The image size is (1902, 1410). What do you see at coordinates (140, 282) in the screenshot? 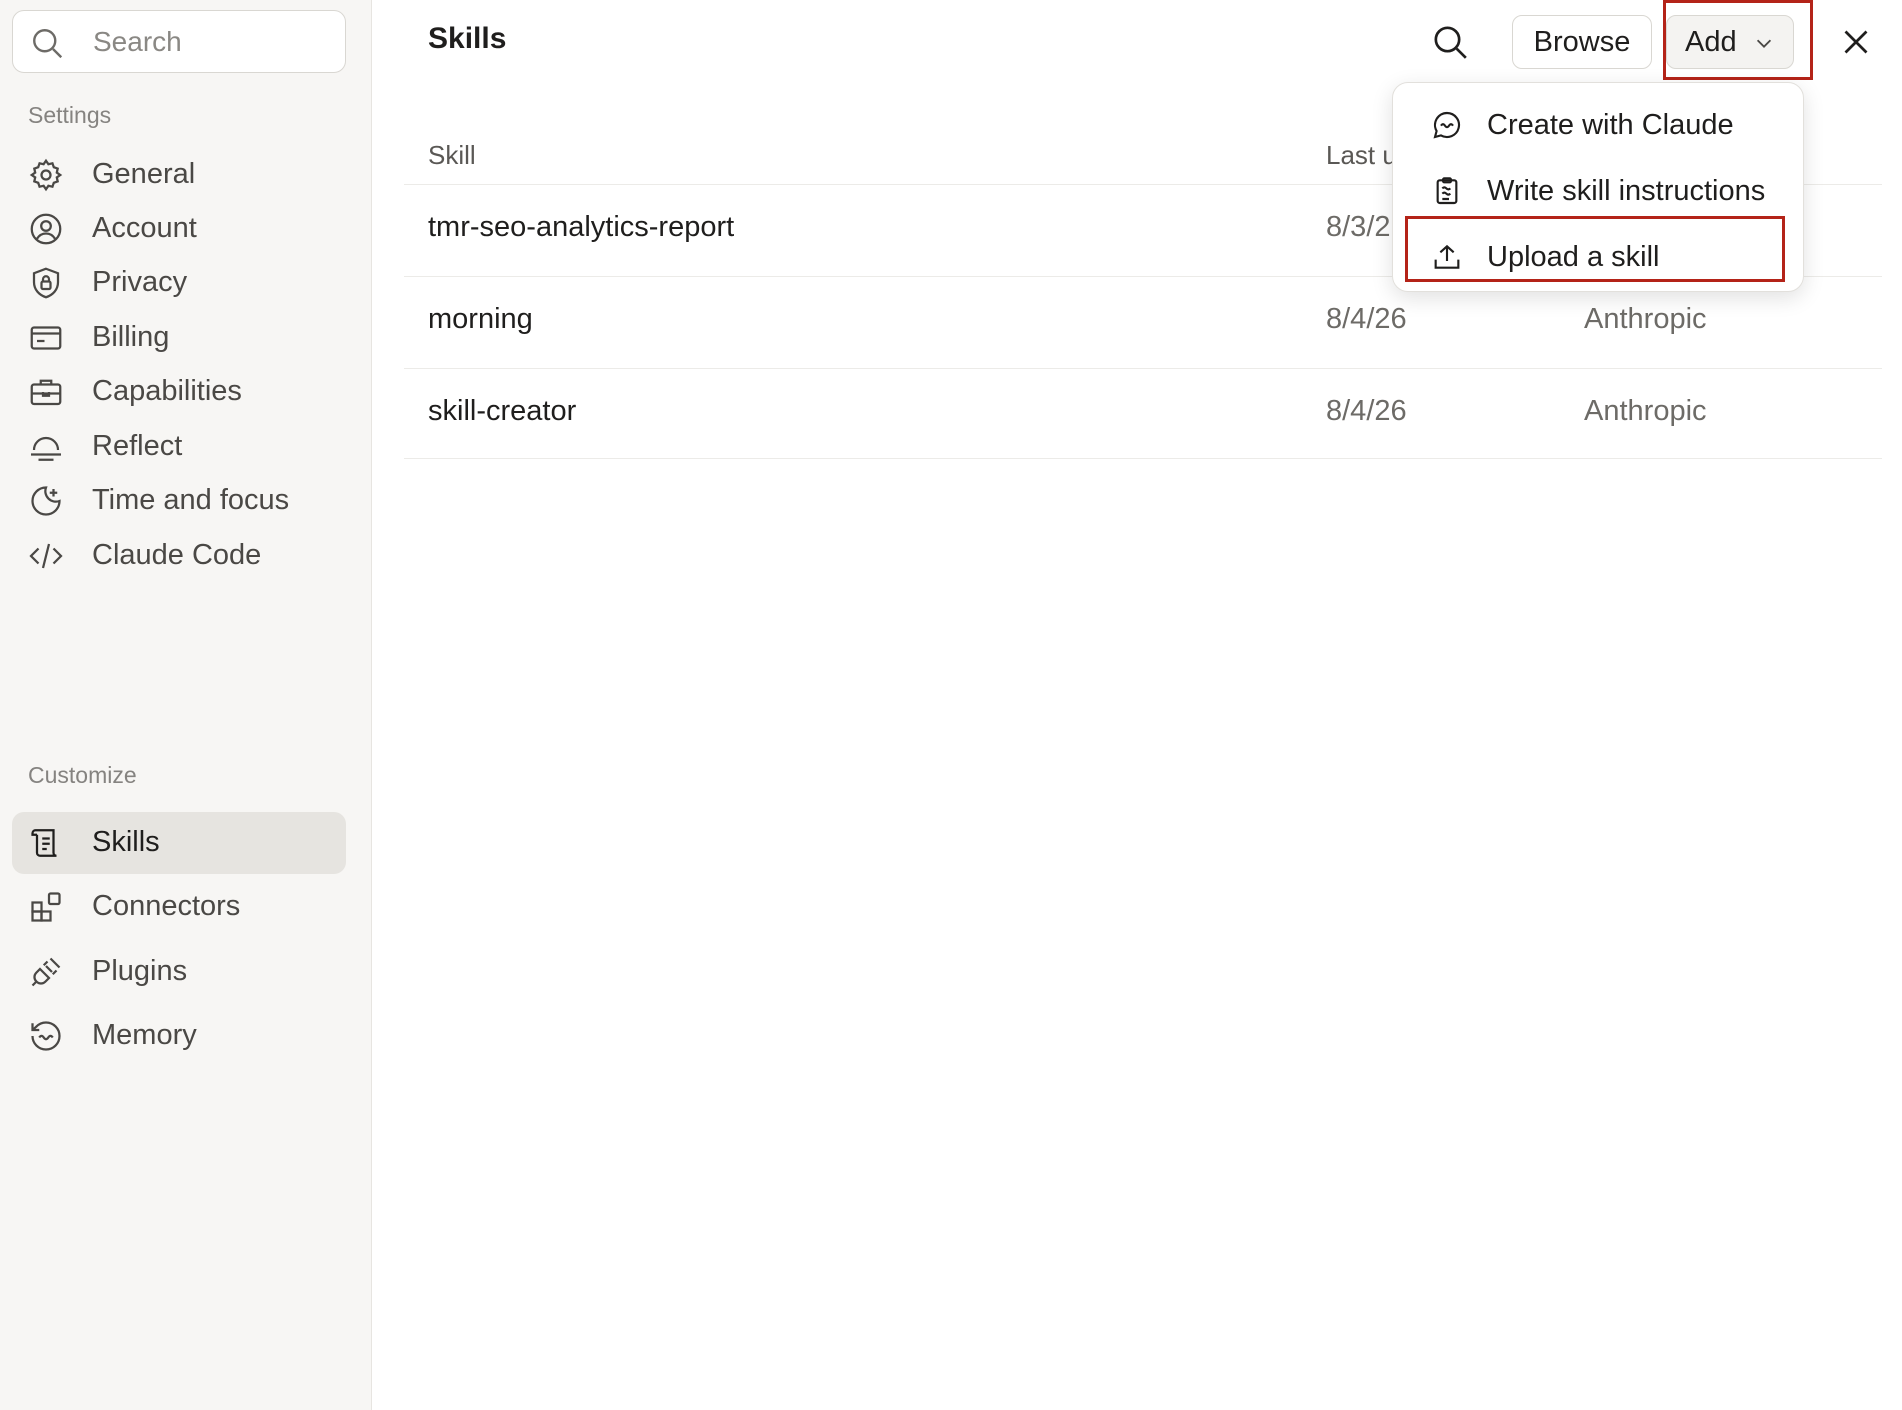
I see `sidebar-item-label: Privacy` at bounding box center [140, 282].